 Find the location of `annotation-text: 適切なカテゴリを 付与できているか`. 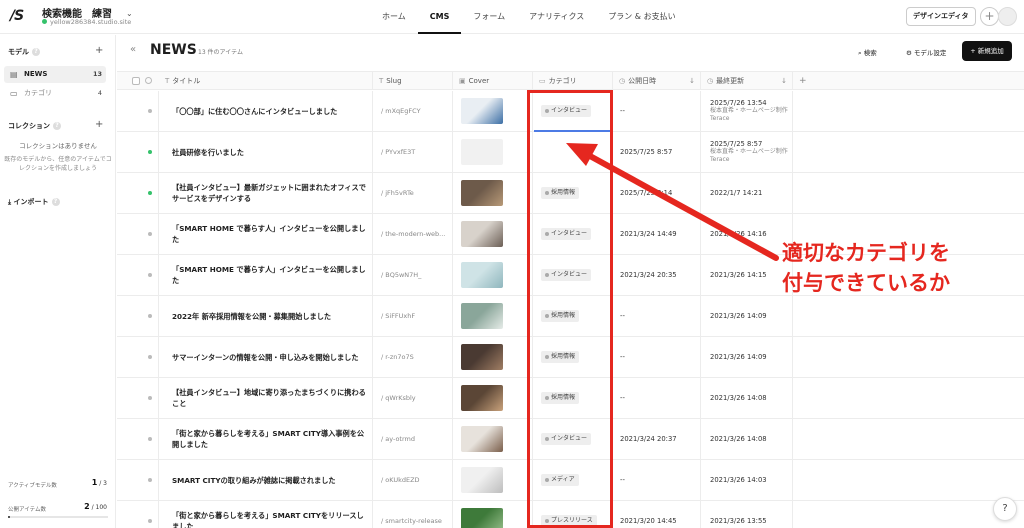

annotation-text: 適切なカテゴリを 付与できているか is located at coordinates (897, 268).